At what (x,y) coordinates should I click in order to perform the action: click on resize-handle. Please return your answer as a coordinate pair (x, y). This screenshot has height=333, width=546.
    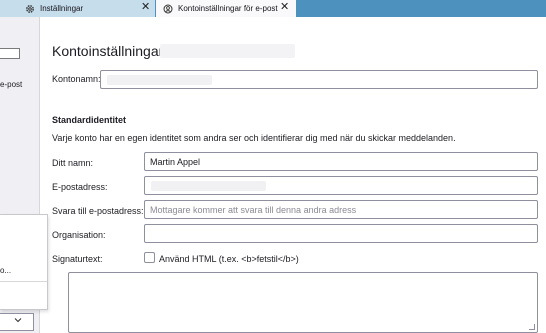
    Looking at the image, I should click on (532, 327).